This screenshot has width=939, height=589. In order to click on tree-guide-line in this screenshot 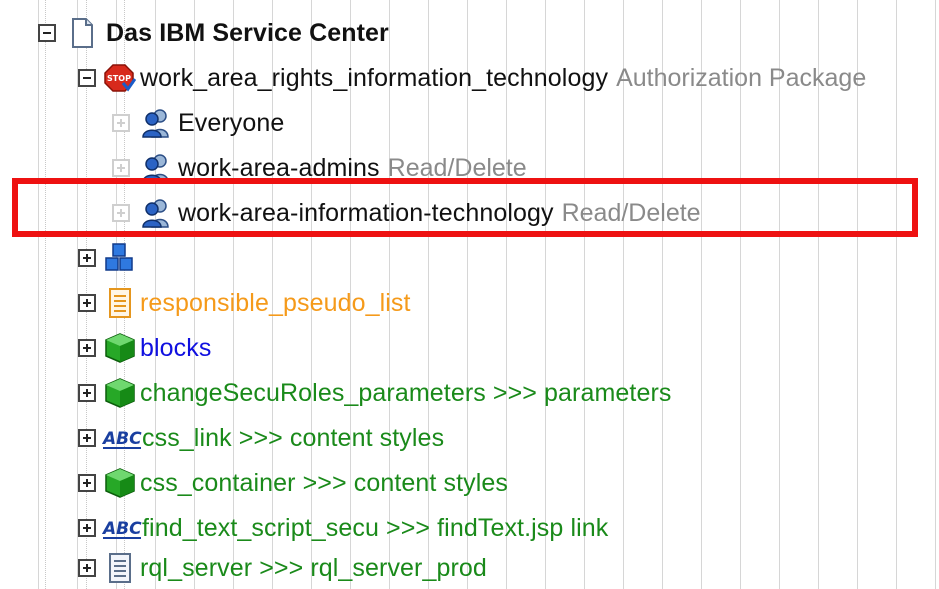, I will do `click(45, 294)`.